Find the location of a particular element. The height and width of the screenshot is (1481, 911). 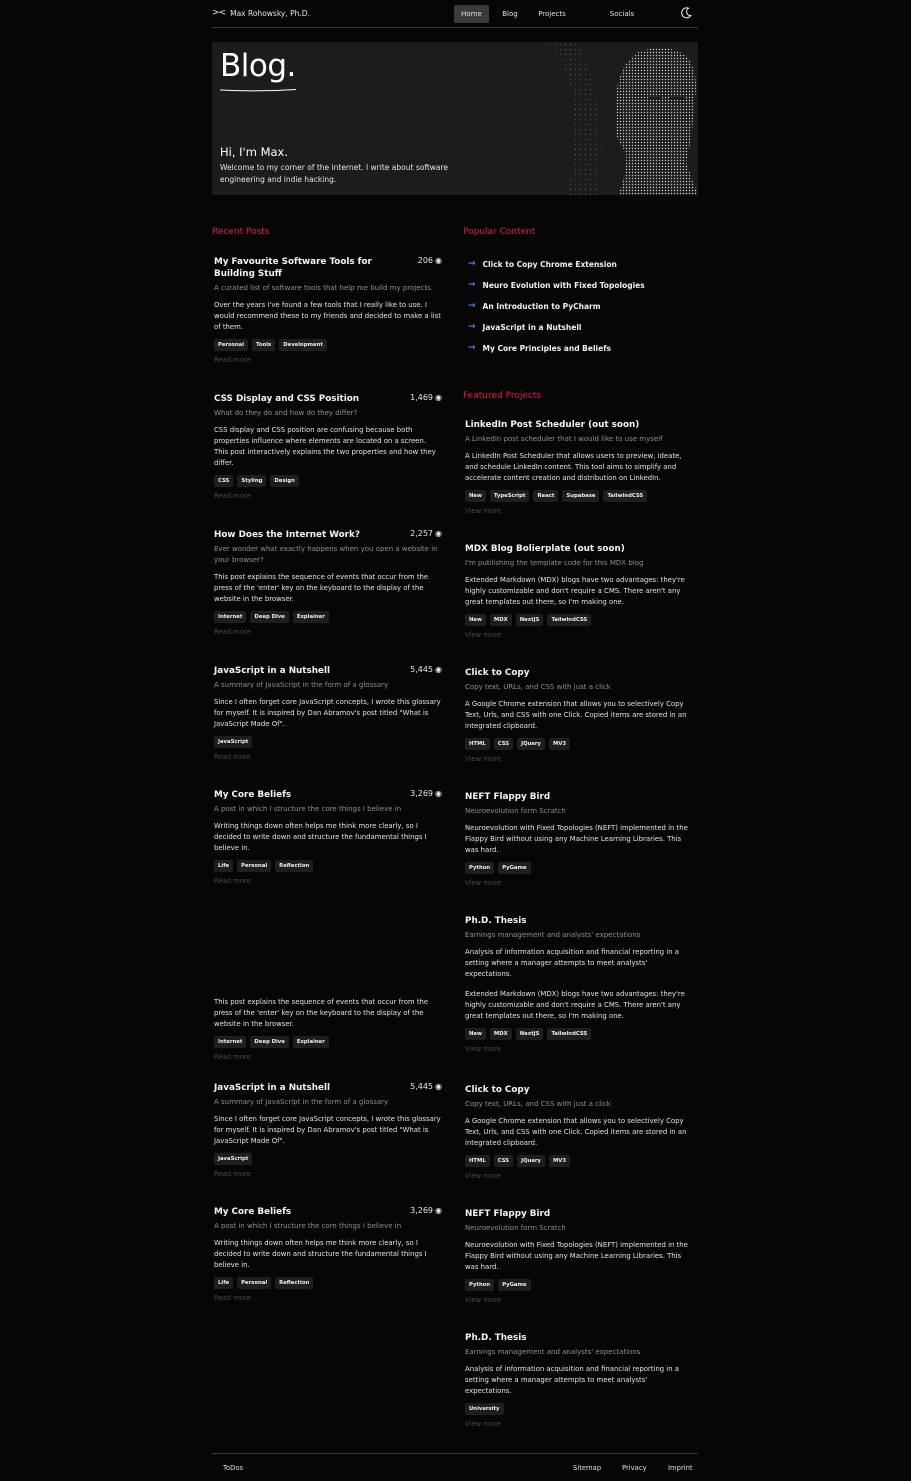

popular-item: → Click to Copy Chrome Extension is located at coordinates (542, 264).